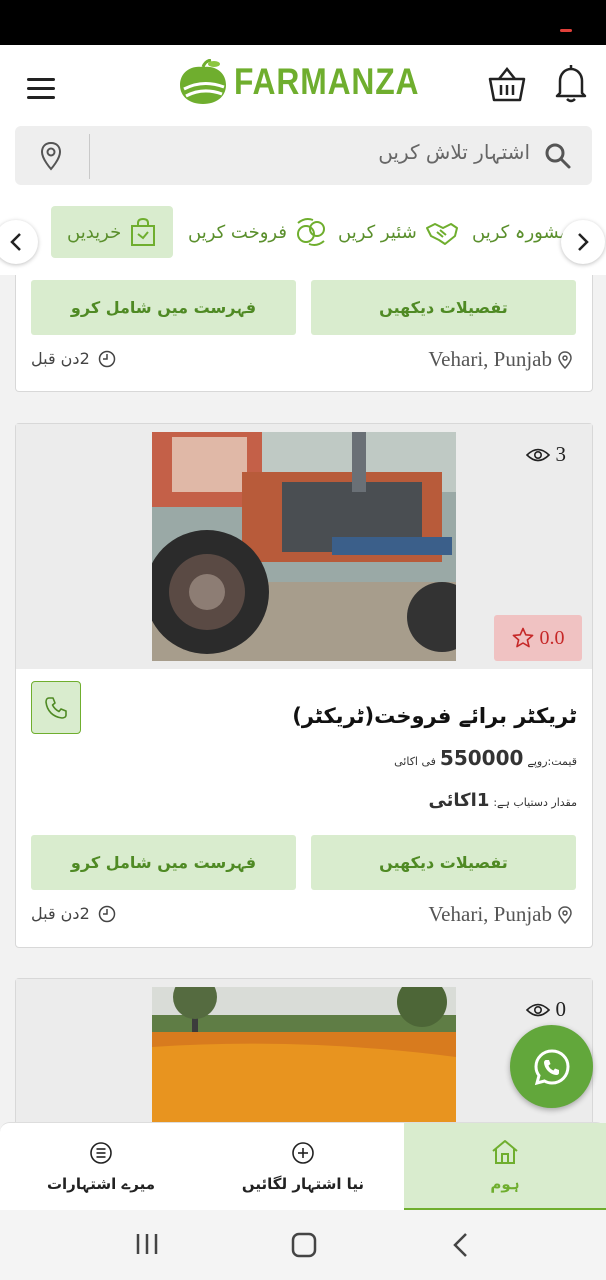 Image resolution: width=606 pixels, height=1280 pixels. Describe the element at coordinates (237, 232) in the screenshot. I see `category-label: فروخت کریں` at that location.